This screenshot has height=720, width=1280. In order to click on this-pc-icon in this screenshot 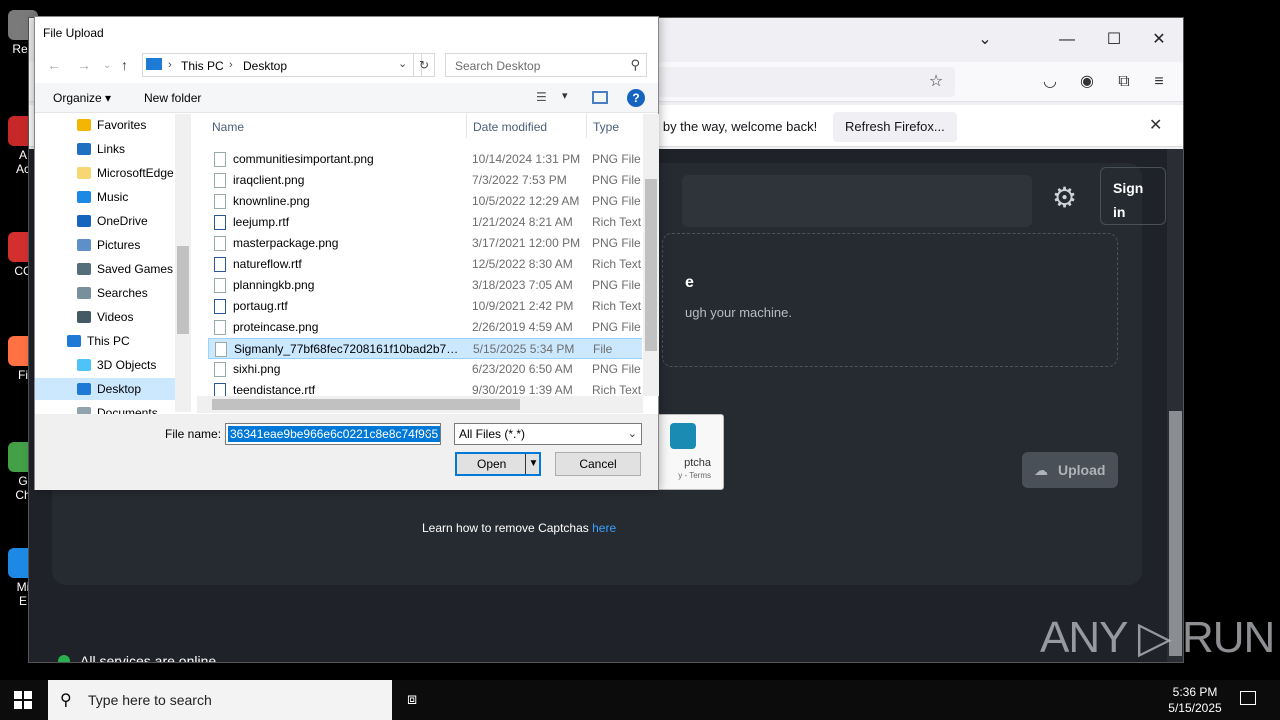, I will do `click(154, 64)`.